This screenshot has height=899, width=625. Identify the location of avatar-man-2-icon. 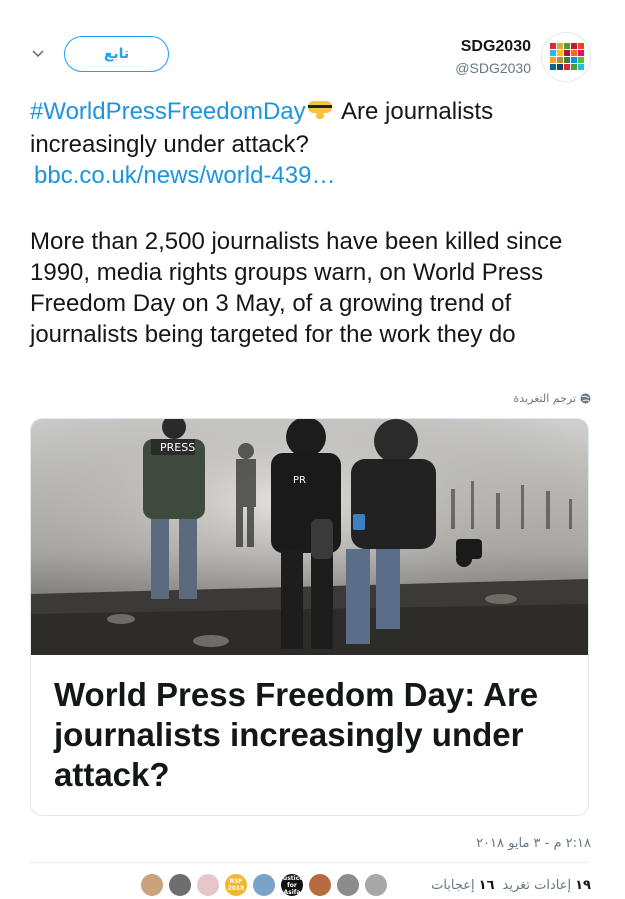
(348, 885).